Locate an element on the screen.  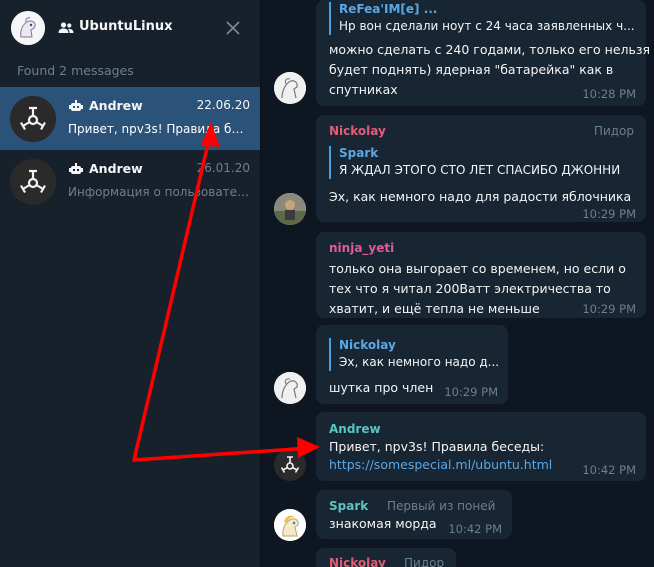
message-text-line: спутниках is located at coordinates (363, 89).